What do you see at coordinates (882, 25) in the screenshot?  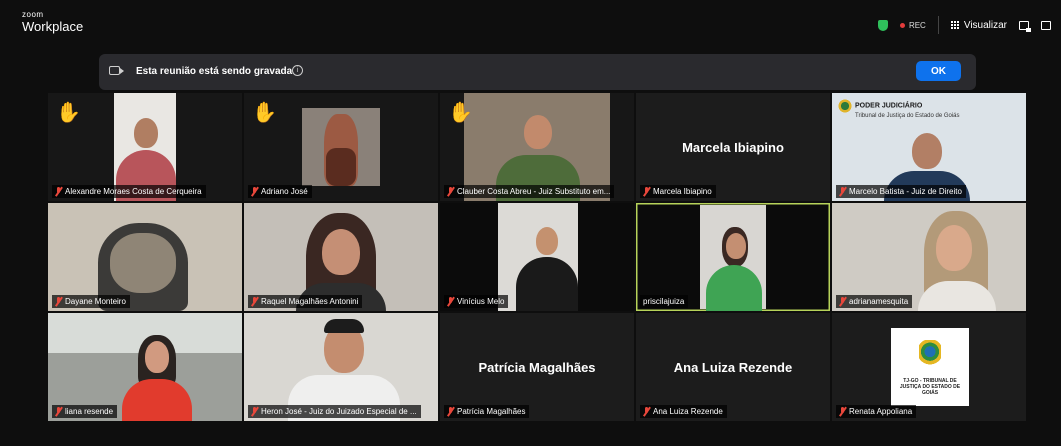 I see `security-shield-icon` at bounding box center [882, 25].